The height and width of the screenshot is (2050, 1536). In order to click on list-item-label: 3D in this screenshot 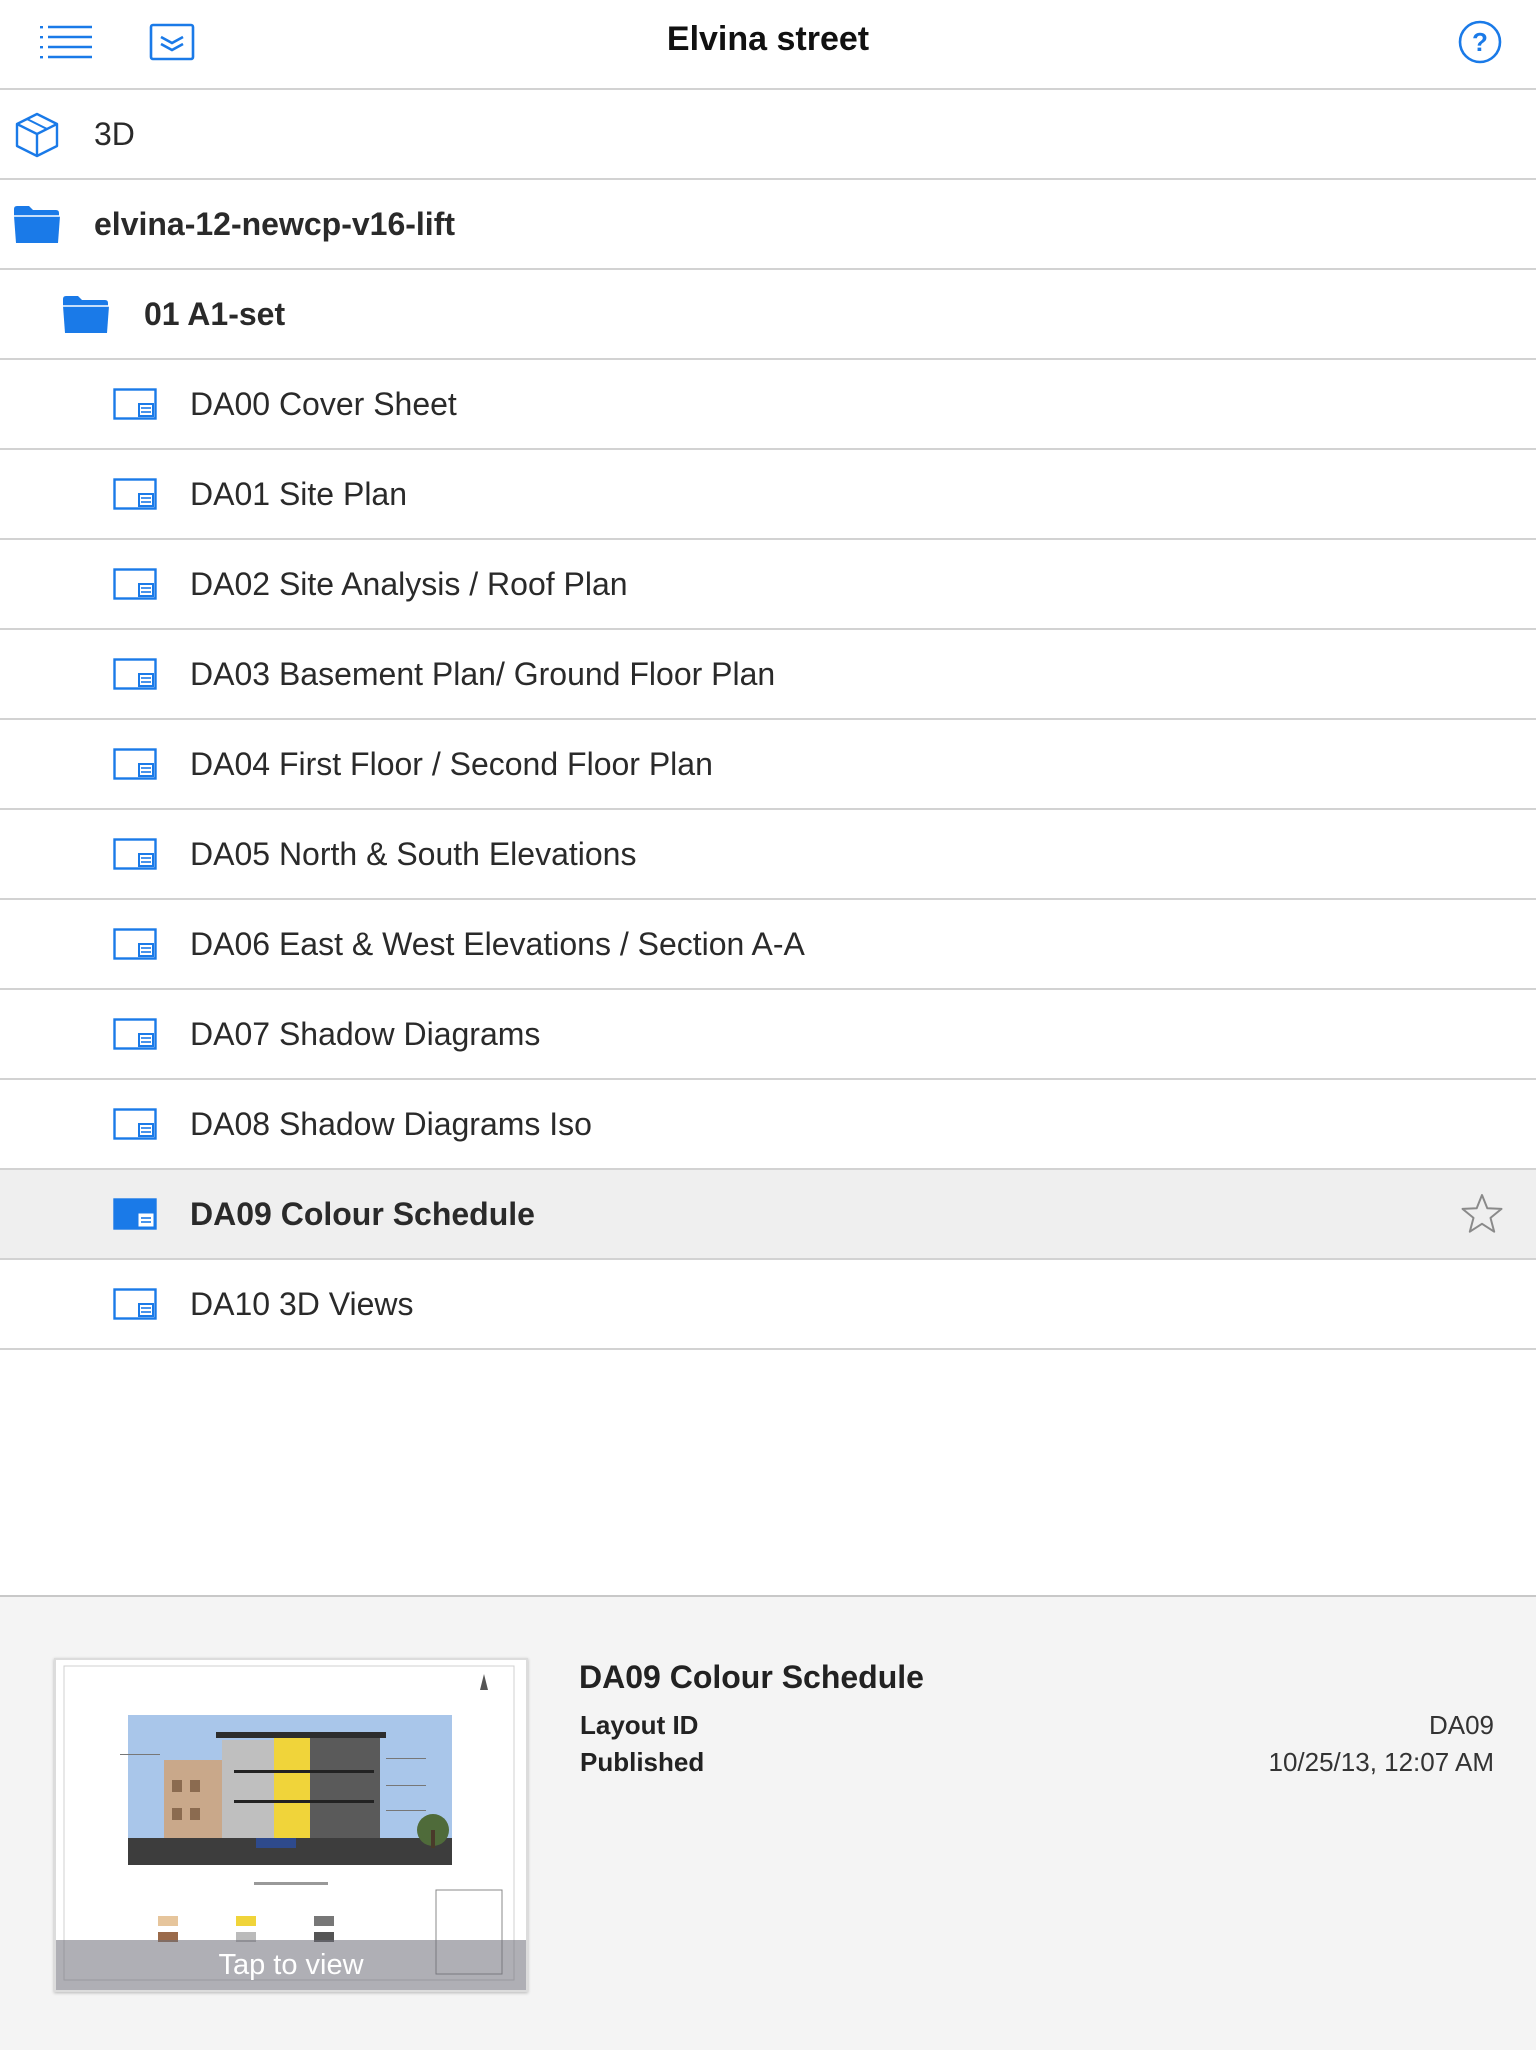, I will do `click(114, 134)`.